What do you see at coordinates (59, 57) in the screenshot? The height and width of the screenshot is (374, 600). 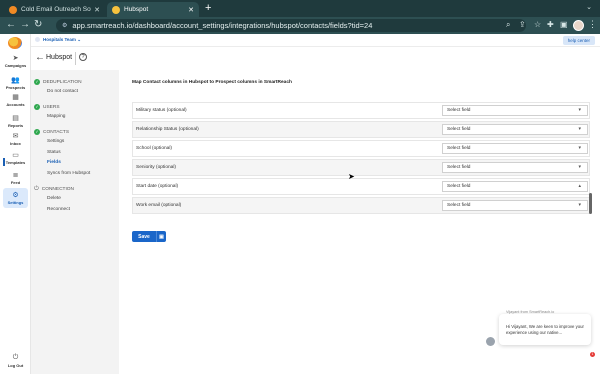 I see `page-title: Hubspot` at bounding box center [59, 57].